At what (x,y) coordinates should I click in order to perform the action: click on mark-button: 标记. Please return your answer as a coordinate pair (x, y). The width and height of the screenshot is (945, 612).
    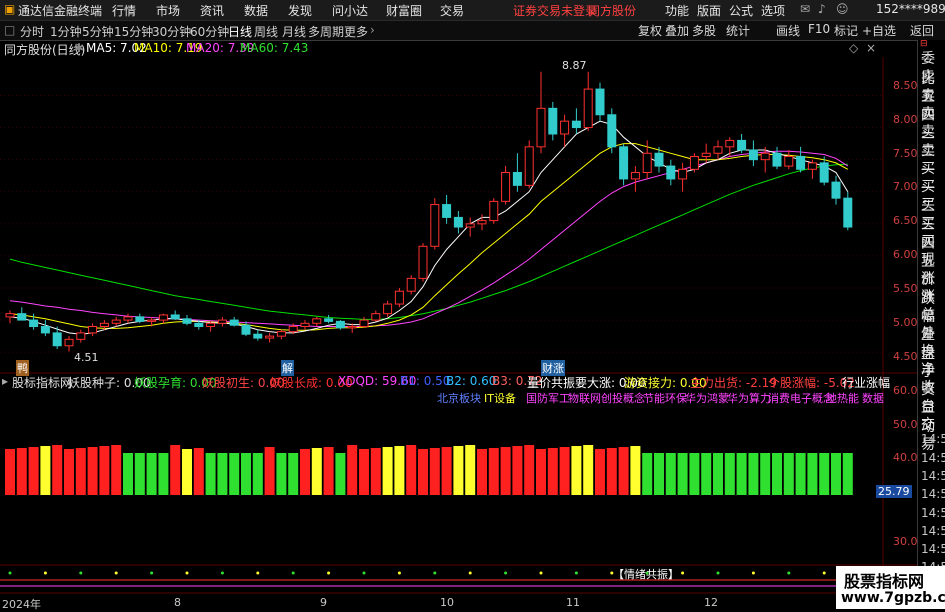
    Looking at the image, I should click on (846, 30).